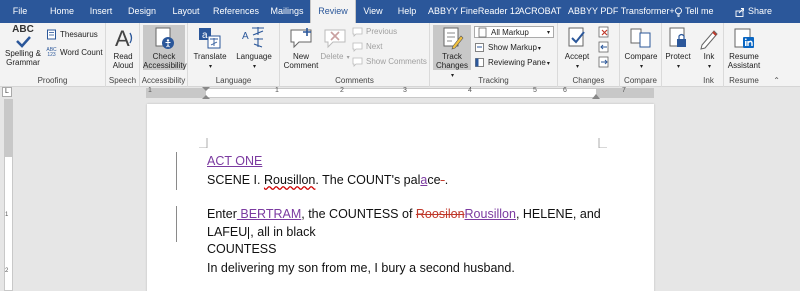 Image resolution: width=800 pixels, height=291 pixels. Describe the element at coordinates (576, 37) in the screenshot. I see `accept-icon` at that location.